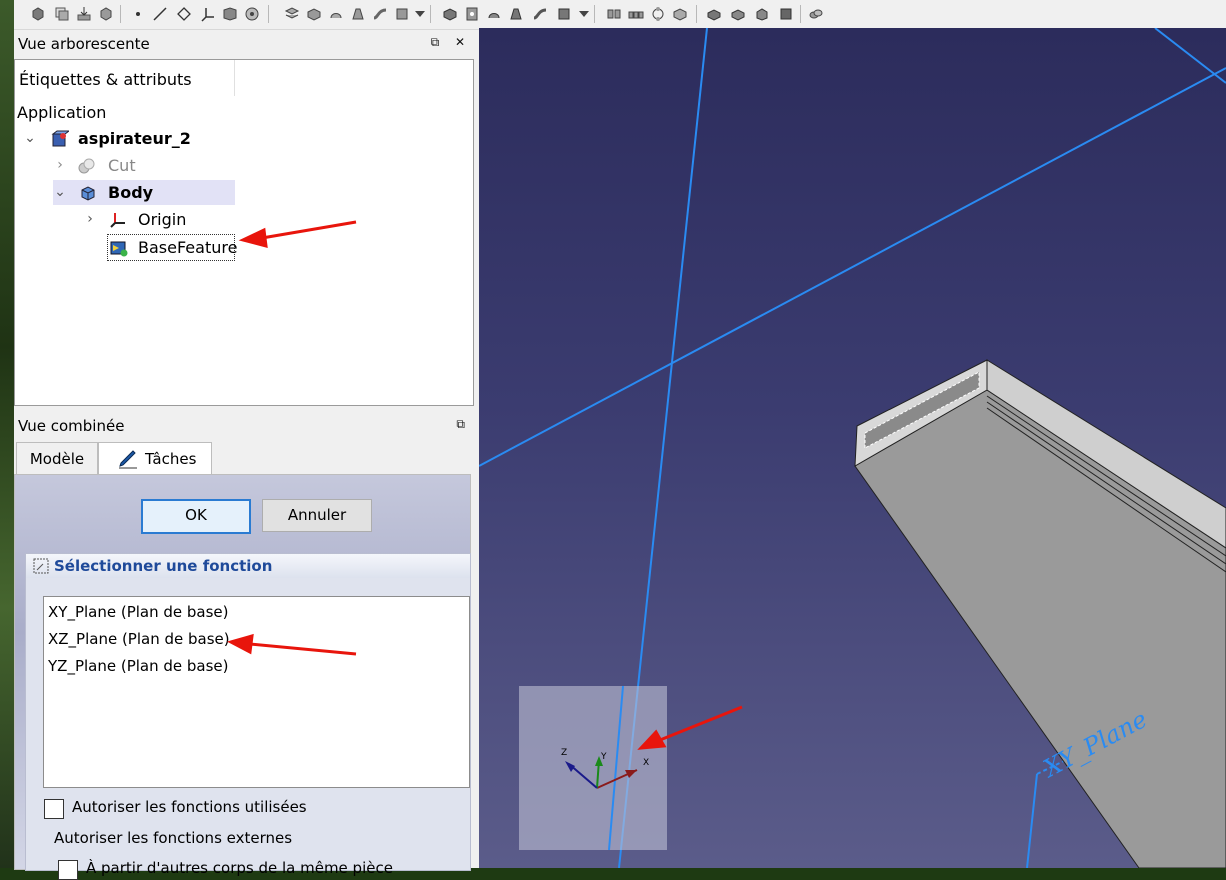 This screenshot has height=880, width=1226. I want to click on part-icon, so click(38, 14).